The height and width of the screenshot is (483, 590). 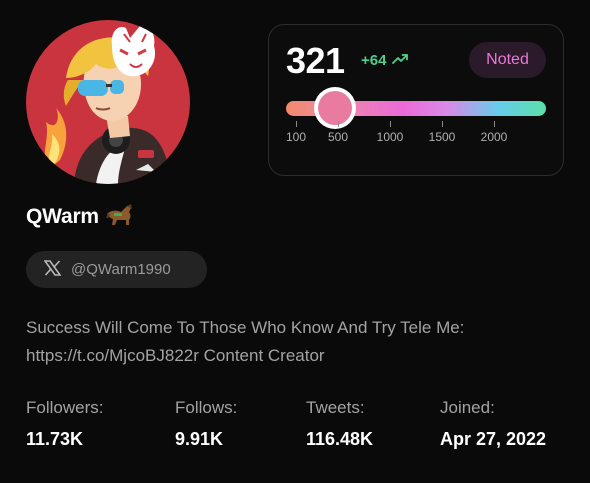 I want to click on slider-tick-label: 1000, so click(x=390, y=137).